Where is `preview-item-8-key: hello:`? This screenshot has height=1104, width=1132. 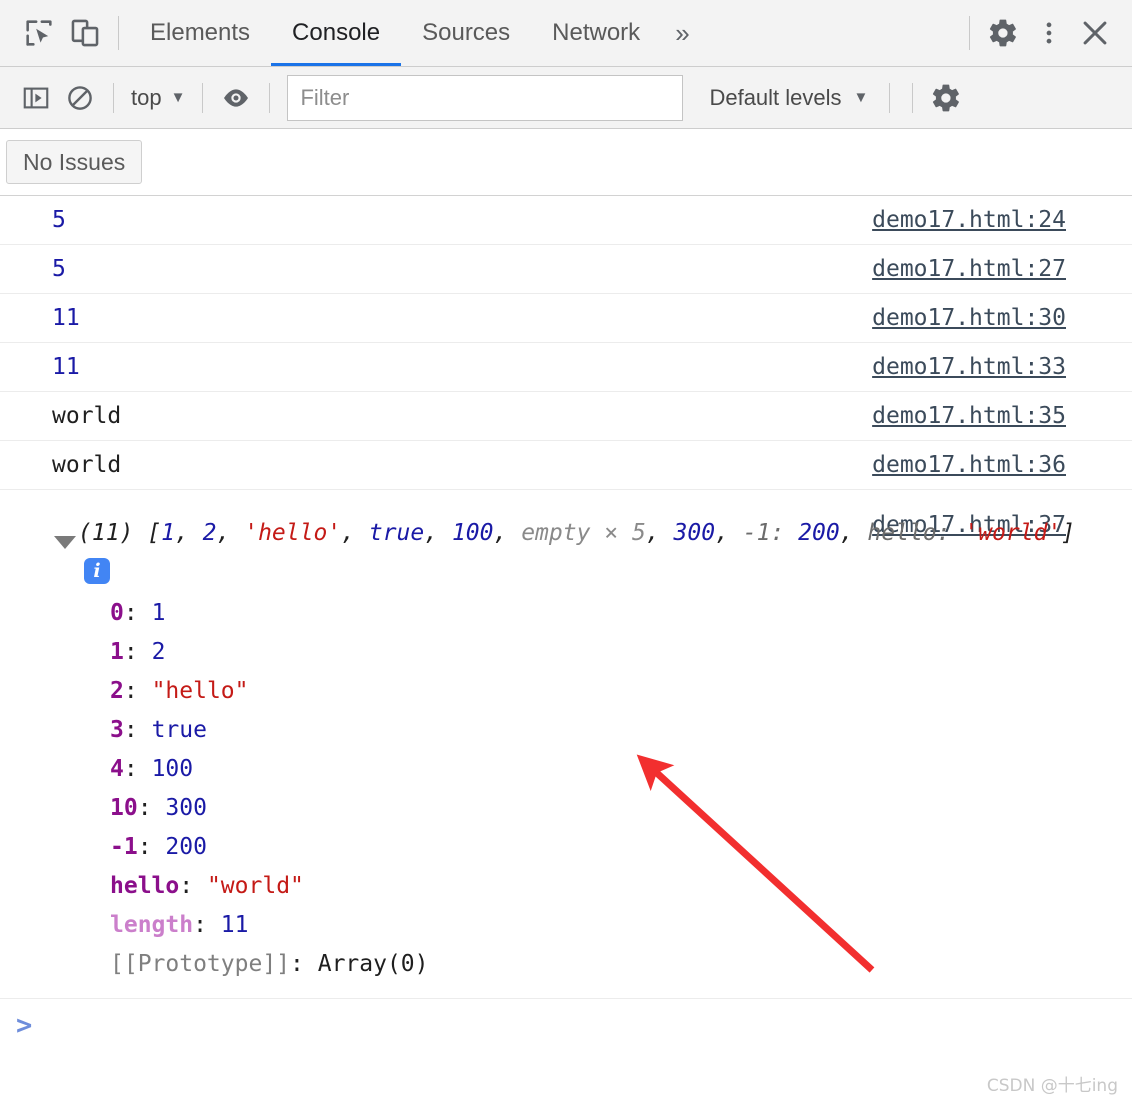
preview-item-8-key: hello: is located at coordinates (916, 533).